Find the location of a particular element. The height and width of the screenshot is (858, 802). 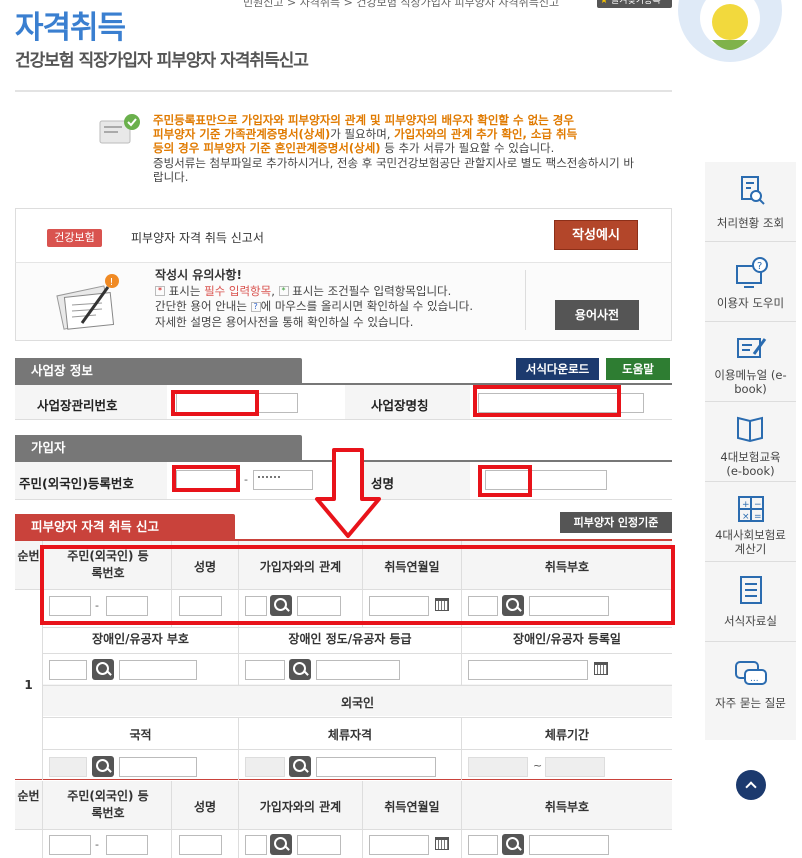

divider is located at coordinates (525, 300).